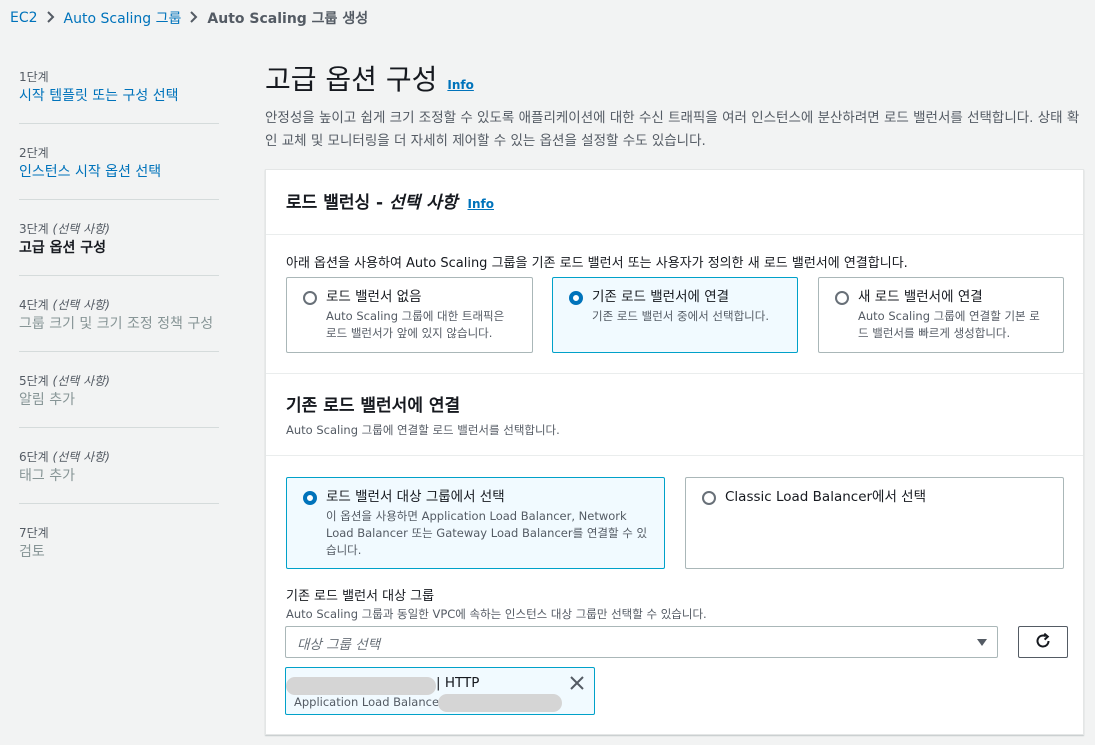 This screenshot has width=1095, height=745. I want to click on step-number: 4단계, so click(34, 305).